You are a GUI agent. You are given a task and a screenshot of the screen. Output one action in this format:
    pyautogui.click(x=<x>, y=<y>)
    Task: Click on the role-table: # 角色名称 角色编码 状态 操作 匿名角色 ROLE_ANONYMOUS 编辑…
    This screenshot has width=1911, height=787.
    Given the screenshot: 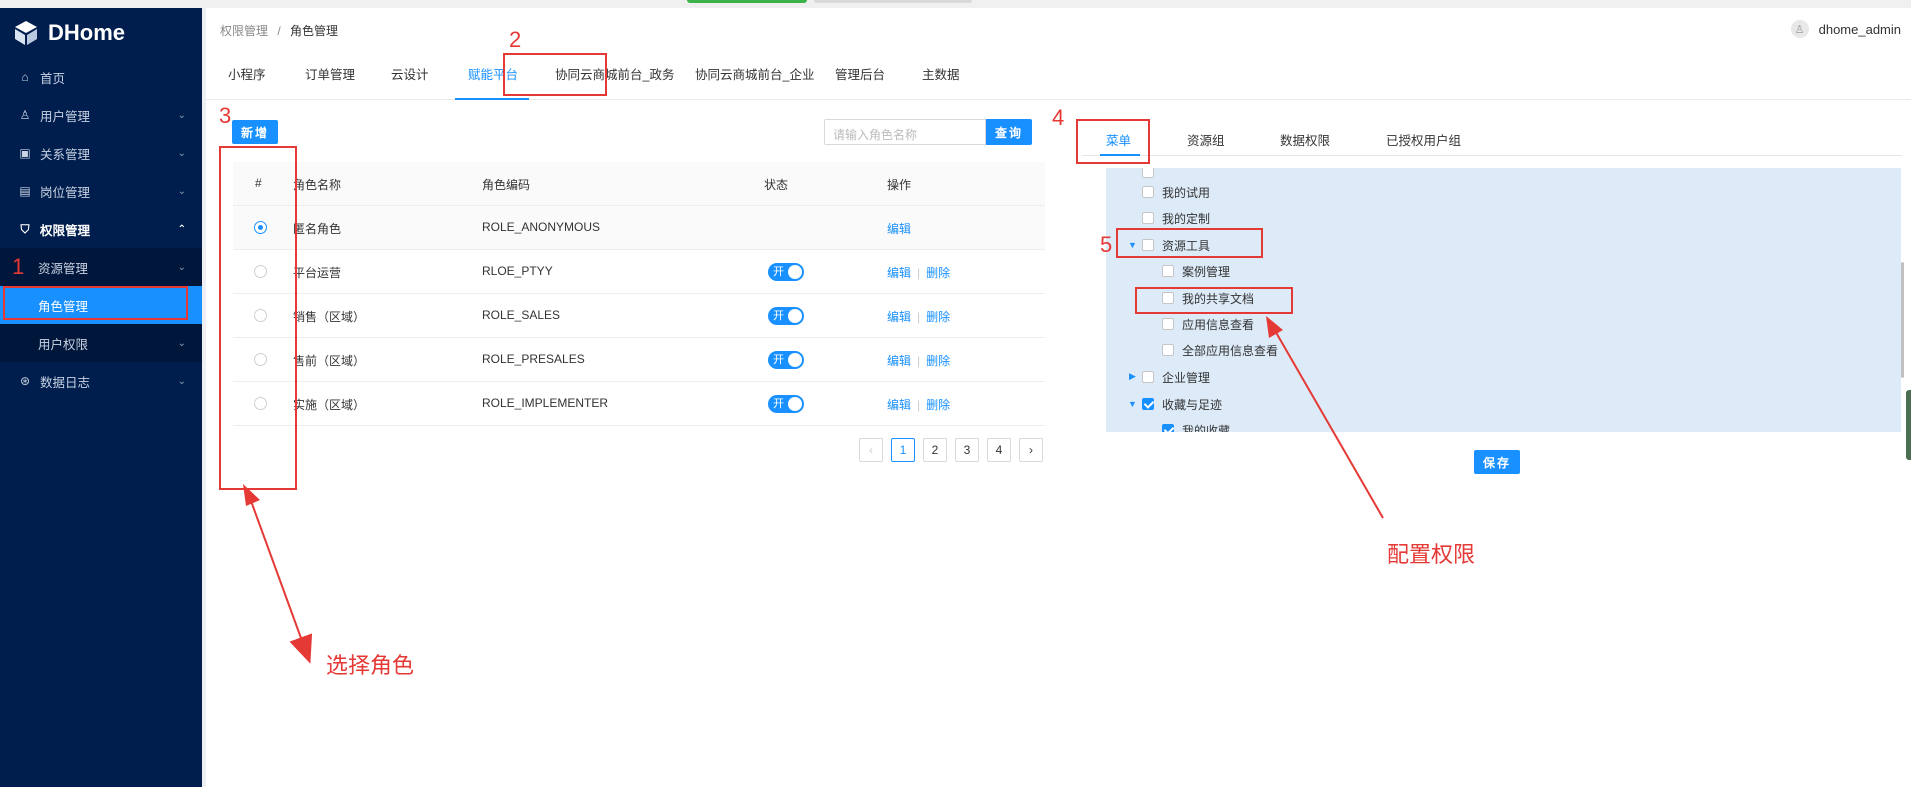 What is the action you would take?
    pyautogui.click(x=639, y=294)
    